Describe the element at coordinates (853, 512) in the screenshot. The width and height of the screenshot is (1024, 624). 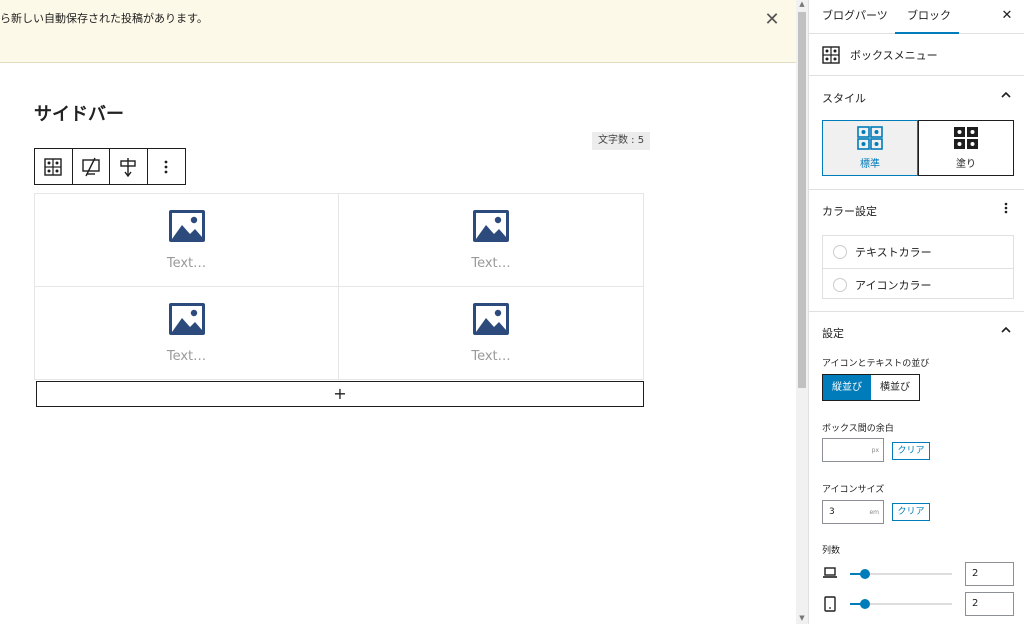
I see `icon-size-input: 3 em` at that location.